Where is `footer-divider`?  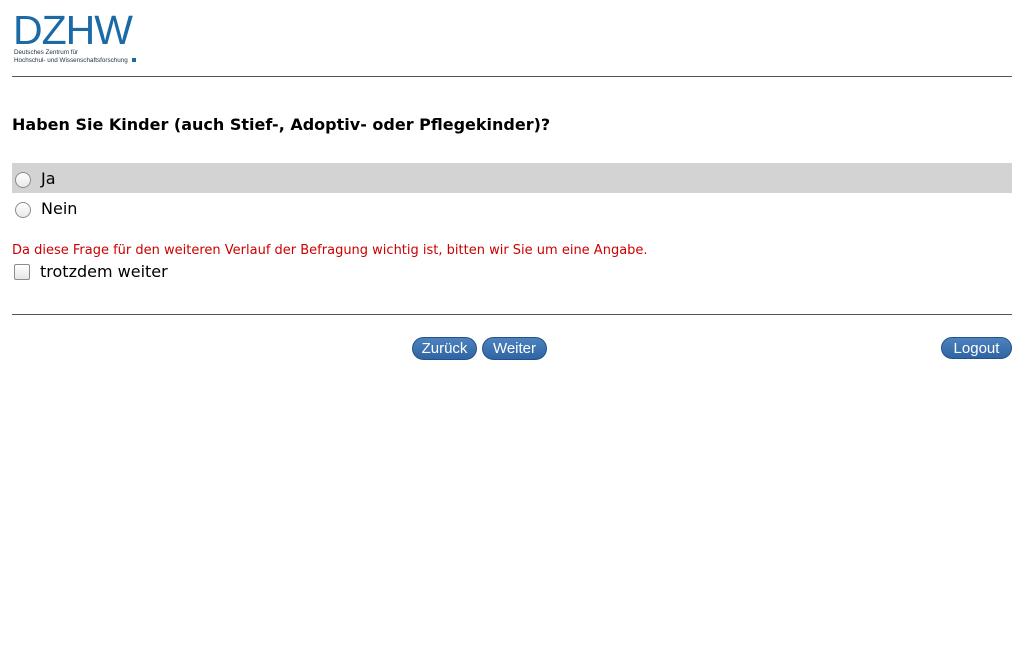
footer-divider is located at coordinates (512, 314).